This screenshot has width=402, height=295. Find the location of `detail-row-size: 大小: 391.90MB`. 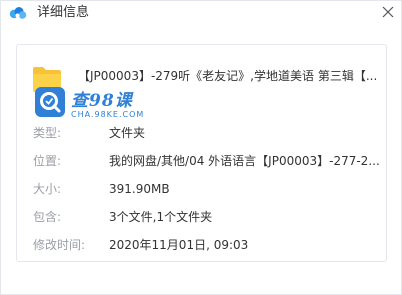

detail-row-size: 大小: 391.90MB is located at coordinates (208, 189).